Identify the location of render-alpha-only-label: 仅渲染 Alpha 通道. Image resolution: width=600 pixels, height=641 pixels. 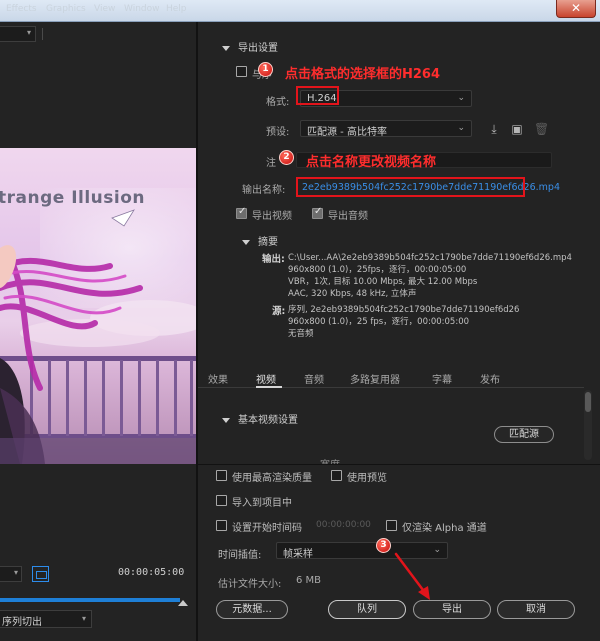
(444, 528).